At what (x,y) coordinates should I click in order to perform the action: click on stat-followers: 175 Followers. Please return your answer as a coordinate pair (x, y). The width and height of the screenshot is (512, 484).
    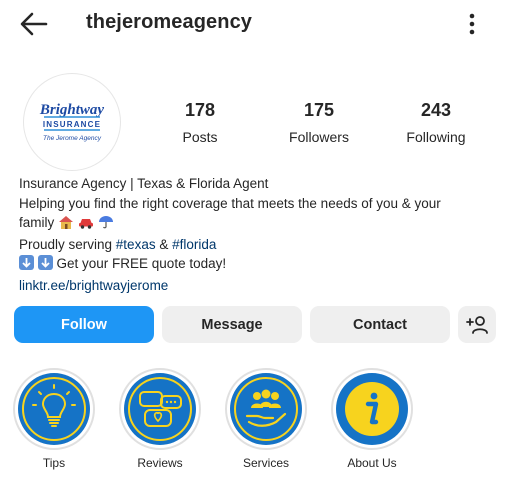
    Looking at the image, I should click on (319, 122).